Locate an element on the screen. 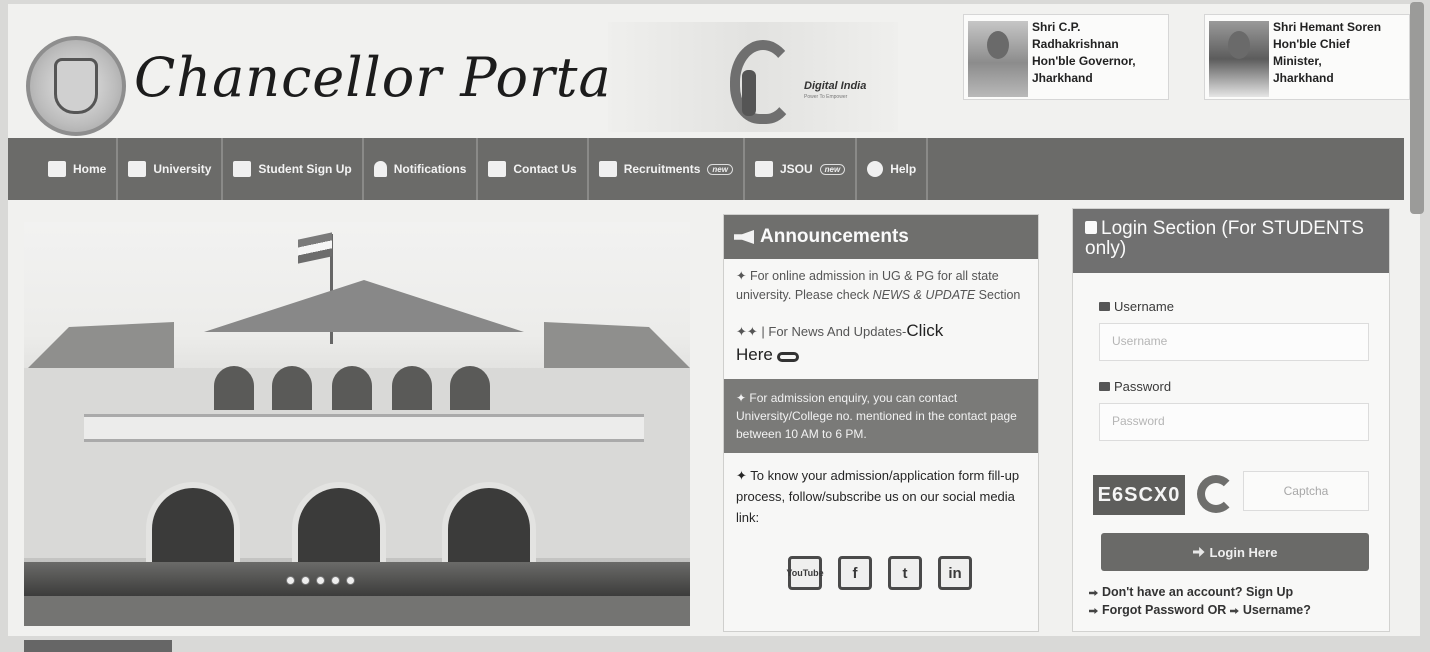  click-here-link: Click is located at coordinates (924, 330).